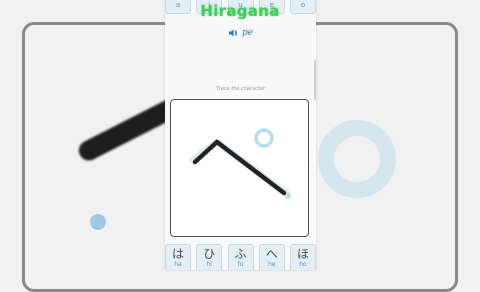 This screenshot has height=292, width=480. What do you see at coordinates (240, 254) in the screenshot?
I see `kana-char: ふ` at bounding box center [240, 254].